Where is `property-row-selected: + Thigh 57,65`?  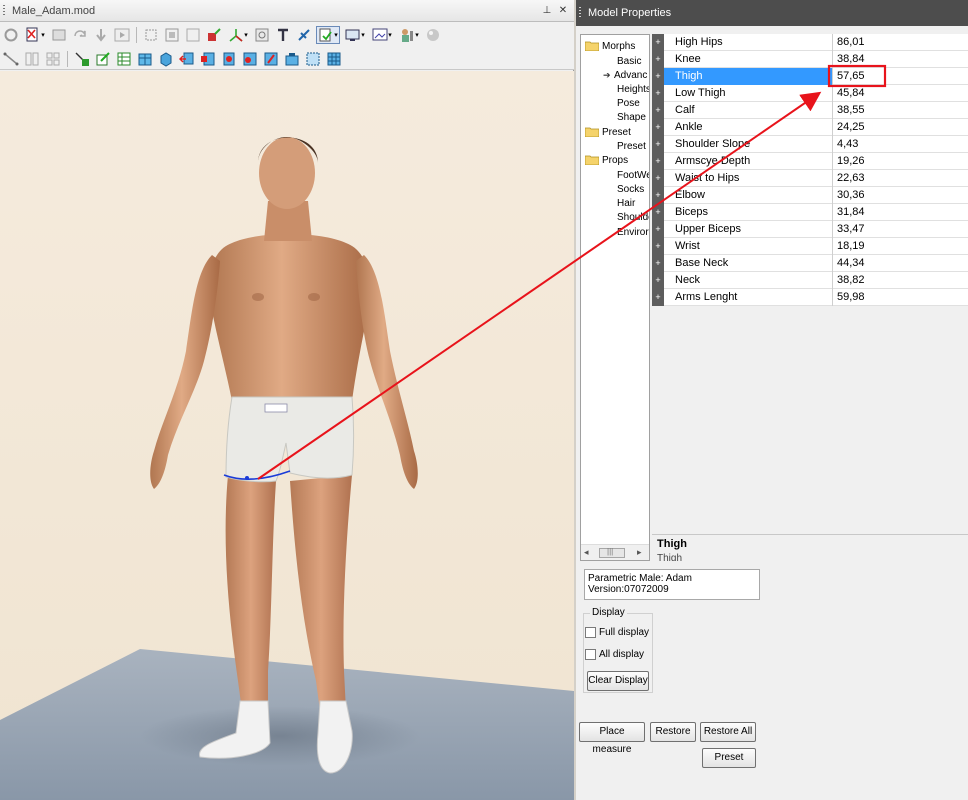 property-row-selected: + Thigh 57,65 is located at coordinates (810, 76).